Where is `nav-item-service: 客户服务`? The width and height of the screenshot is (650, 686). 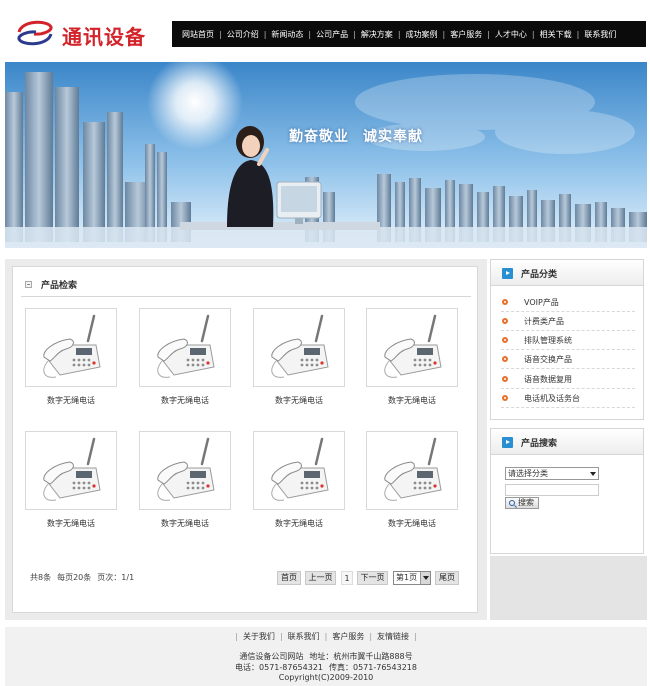
nav-item-service: 客户服务 is located at coordinates (466, 34).